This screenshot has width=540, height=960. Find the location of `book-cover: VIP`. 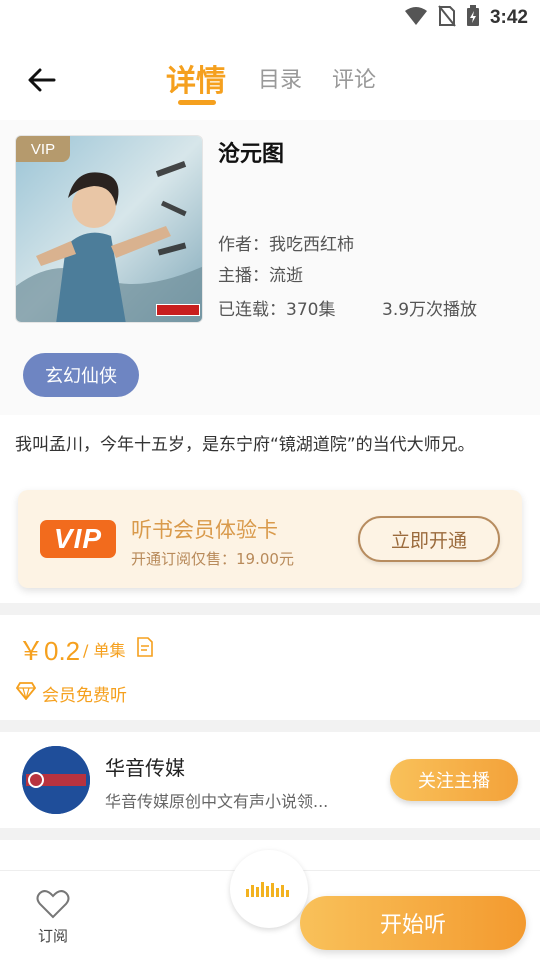

book-cover: VIP is located at coordinates (109, 229).